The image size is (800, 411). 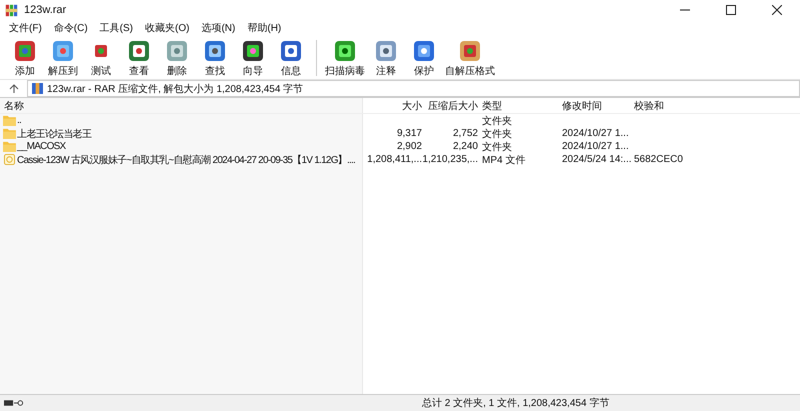 What do you see at coordinates (70, 28) in the screenshot?
I see `menu-item: 命令(C)` at bounding box center [70, 28].